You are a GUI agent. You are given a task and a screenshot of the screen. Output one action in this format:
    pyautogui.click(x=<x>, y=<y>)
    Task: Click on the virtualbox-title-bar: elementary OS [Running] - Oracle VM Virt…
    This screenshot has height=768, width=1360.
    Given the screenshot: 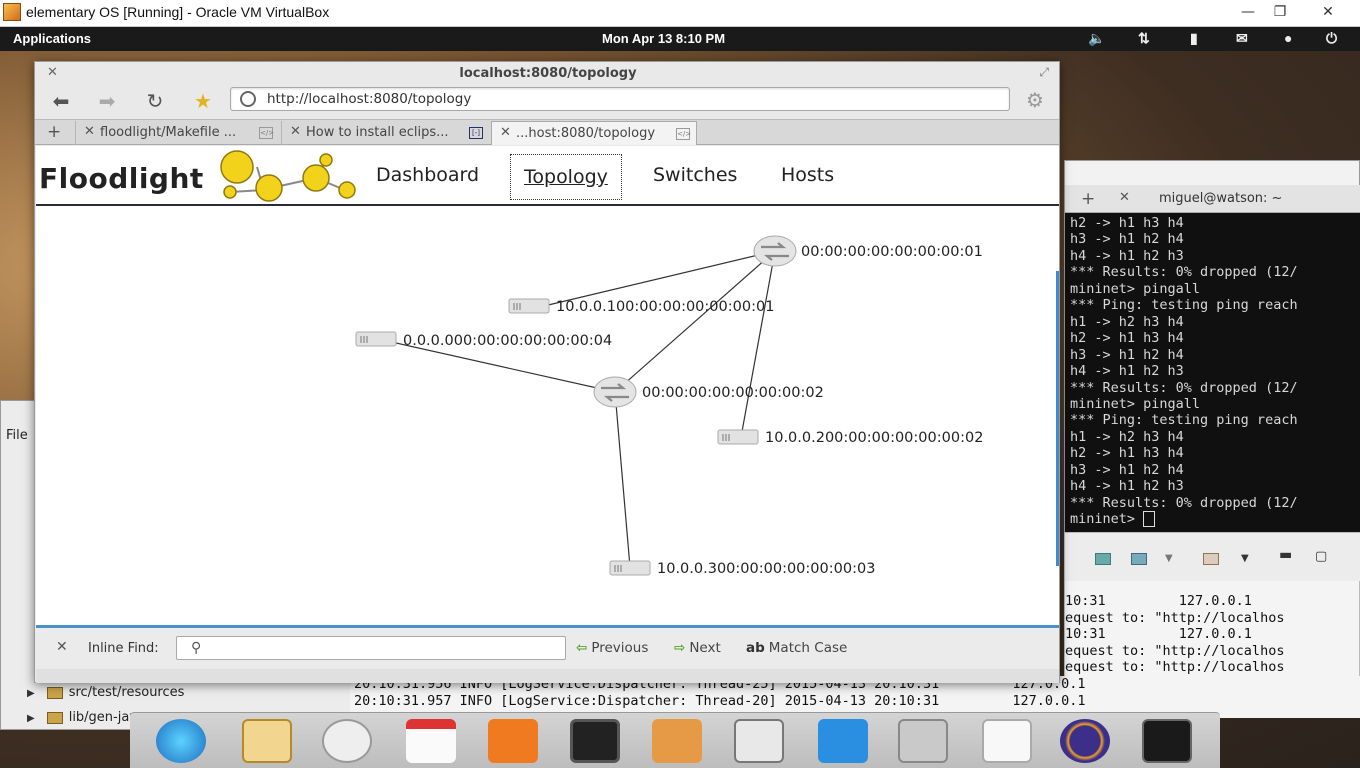 What is the action you would take?
    pyautogui.click(x=680, y=13)
    